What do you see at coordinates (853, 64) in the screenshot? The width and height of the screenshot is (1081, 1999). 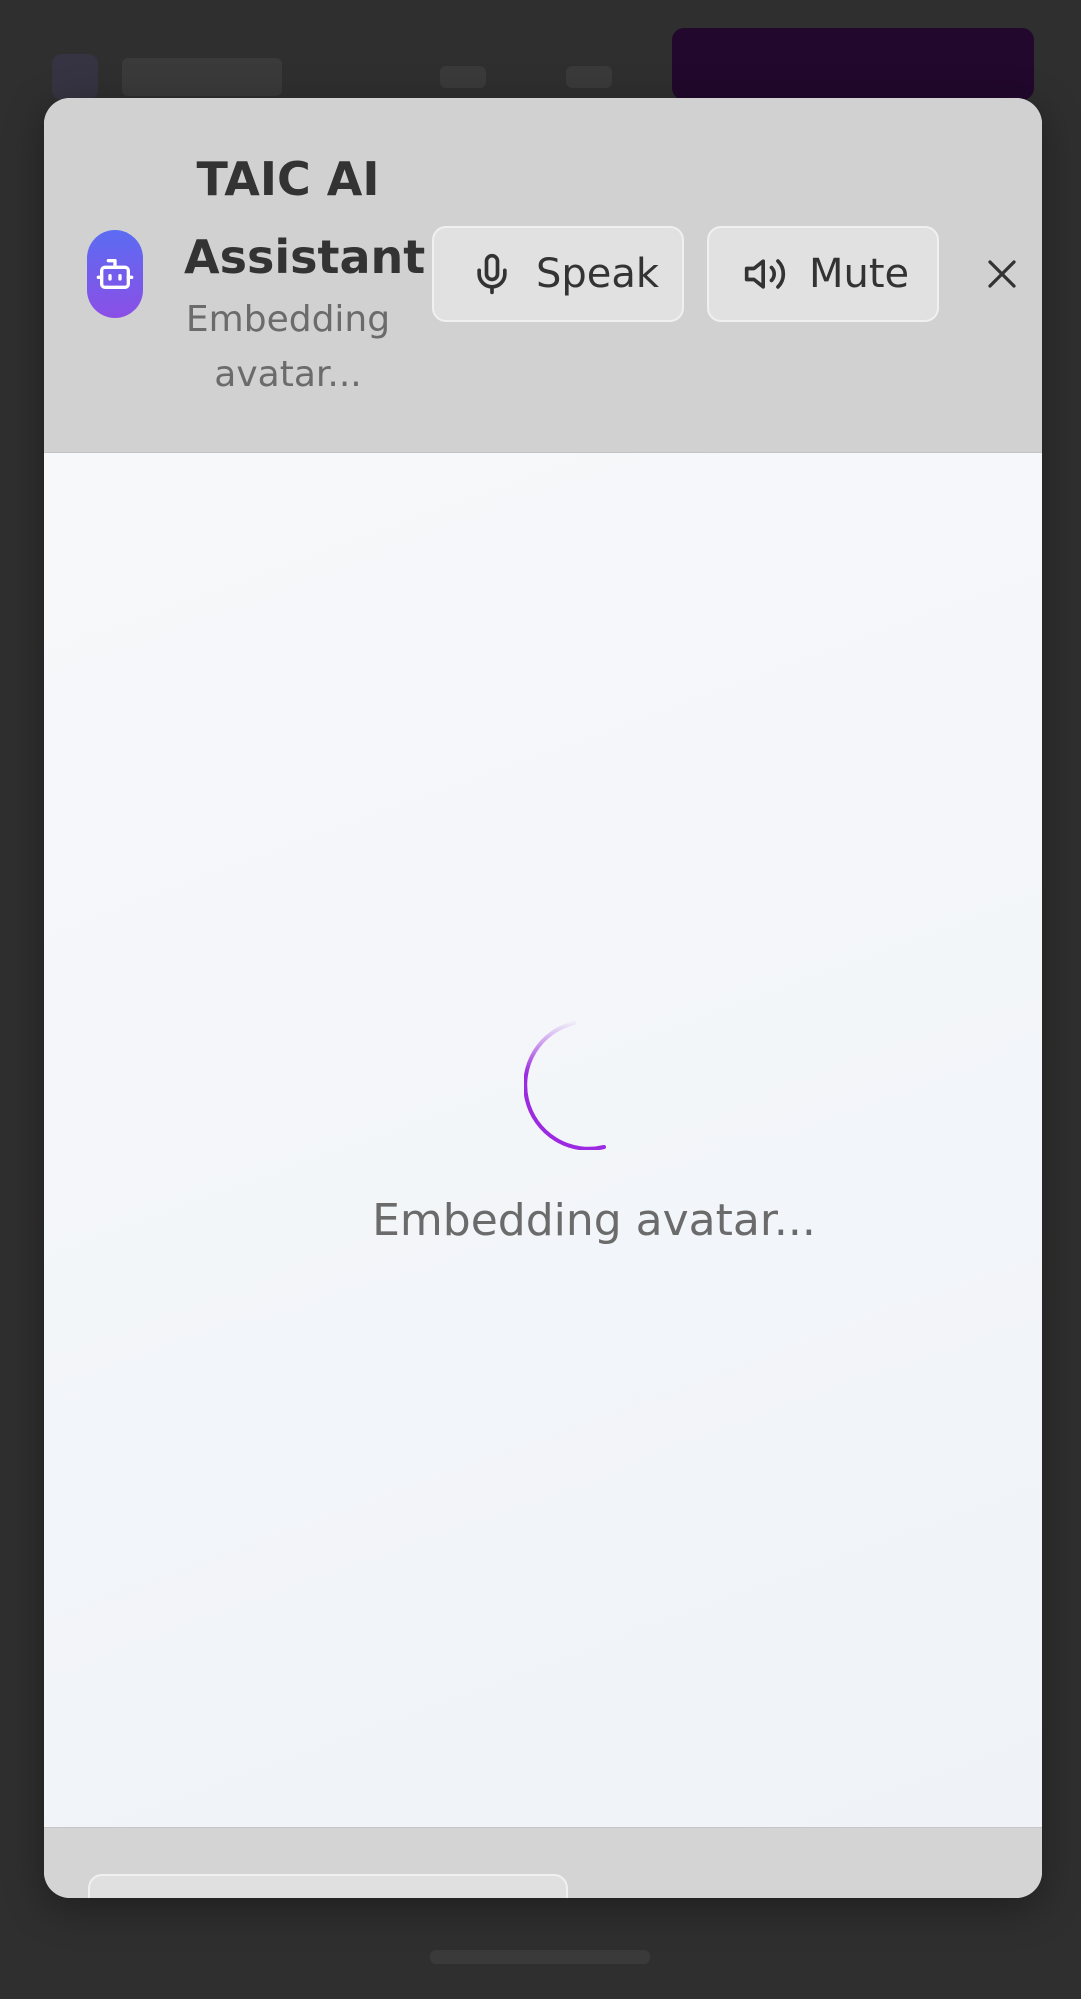 I see `background-cta-button` at bounding box center [853, 64].